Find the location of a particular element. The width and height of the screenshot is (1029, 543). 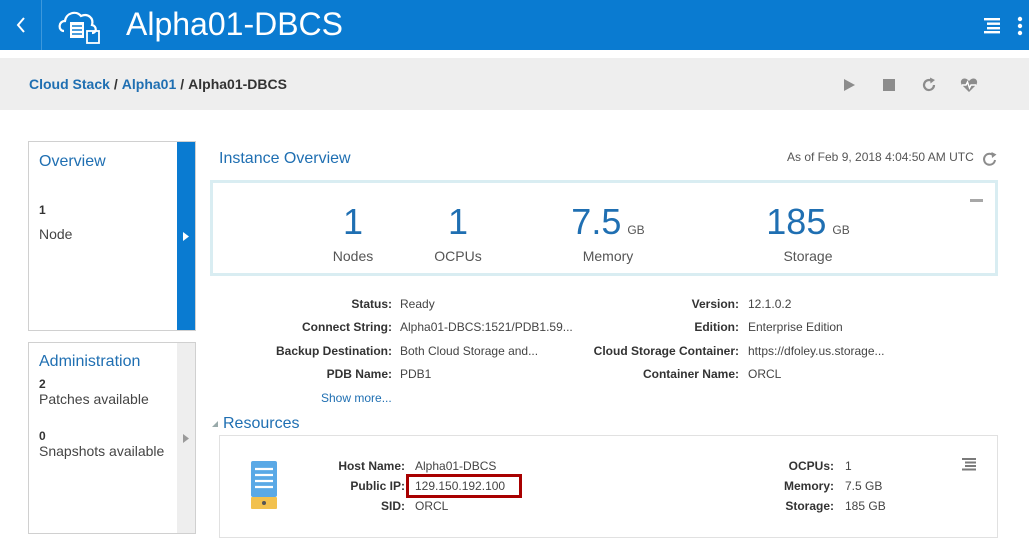

metric-memory-label: Memory is located at coordinates (608, 256).